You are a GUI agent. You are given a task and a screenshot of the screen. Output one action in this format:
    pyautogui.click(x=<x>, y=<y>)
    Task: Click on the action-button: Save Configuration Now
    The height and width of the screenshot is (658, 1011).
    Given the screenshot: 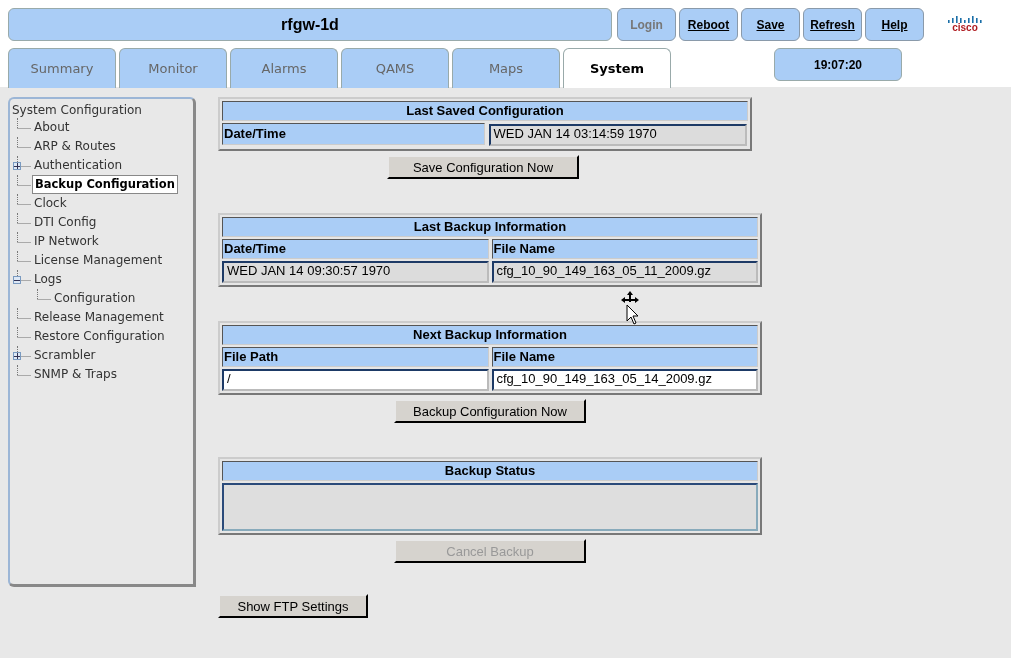 What is the action you would take?
    pyautogui.click(x=483, y=167)
    